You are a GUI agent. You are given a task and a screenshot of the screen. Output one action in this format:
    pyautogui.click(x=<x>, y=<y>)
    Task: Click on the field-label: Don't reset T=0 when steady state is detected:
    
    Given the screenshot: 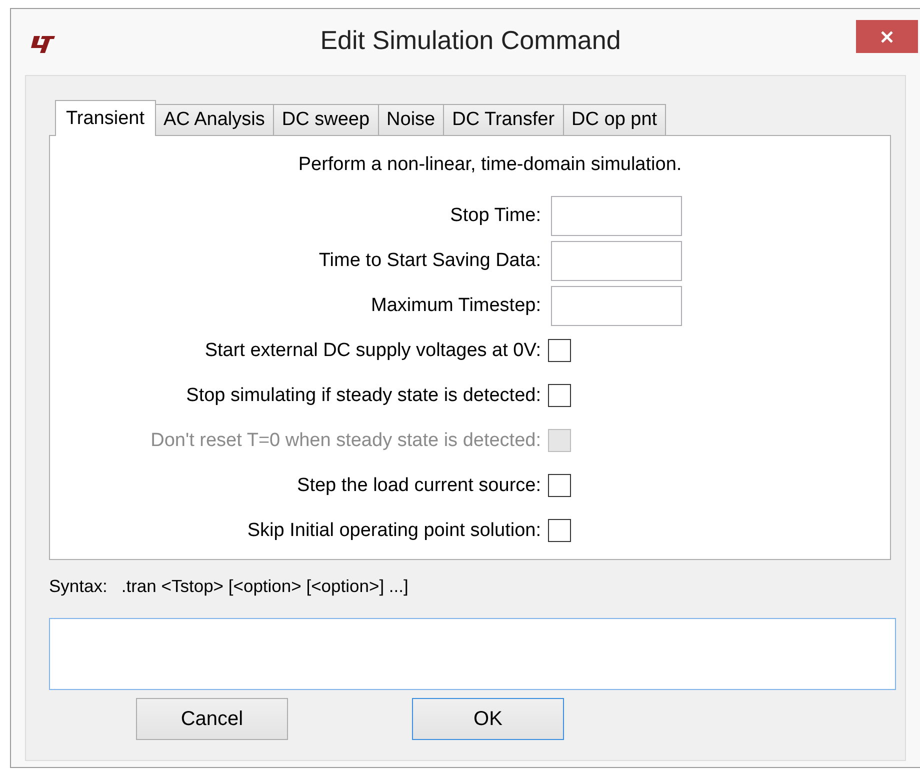 What is the action you would take?
    pyautogui.click(x=345, y=441)
    